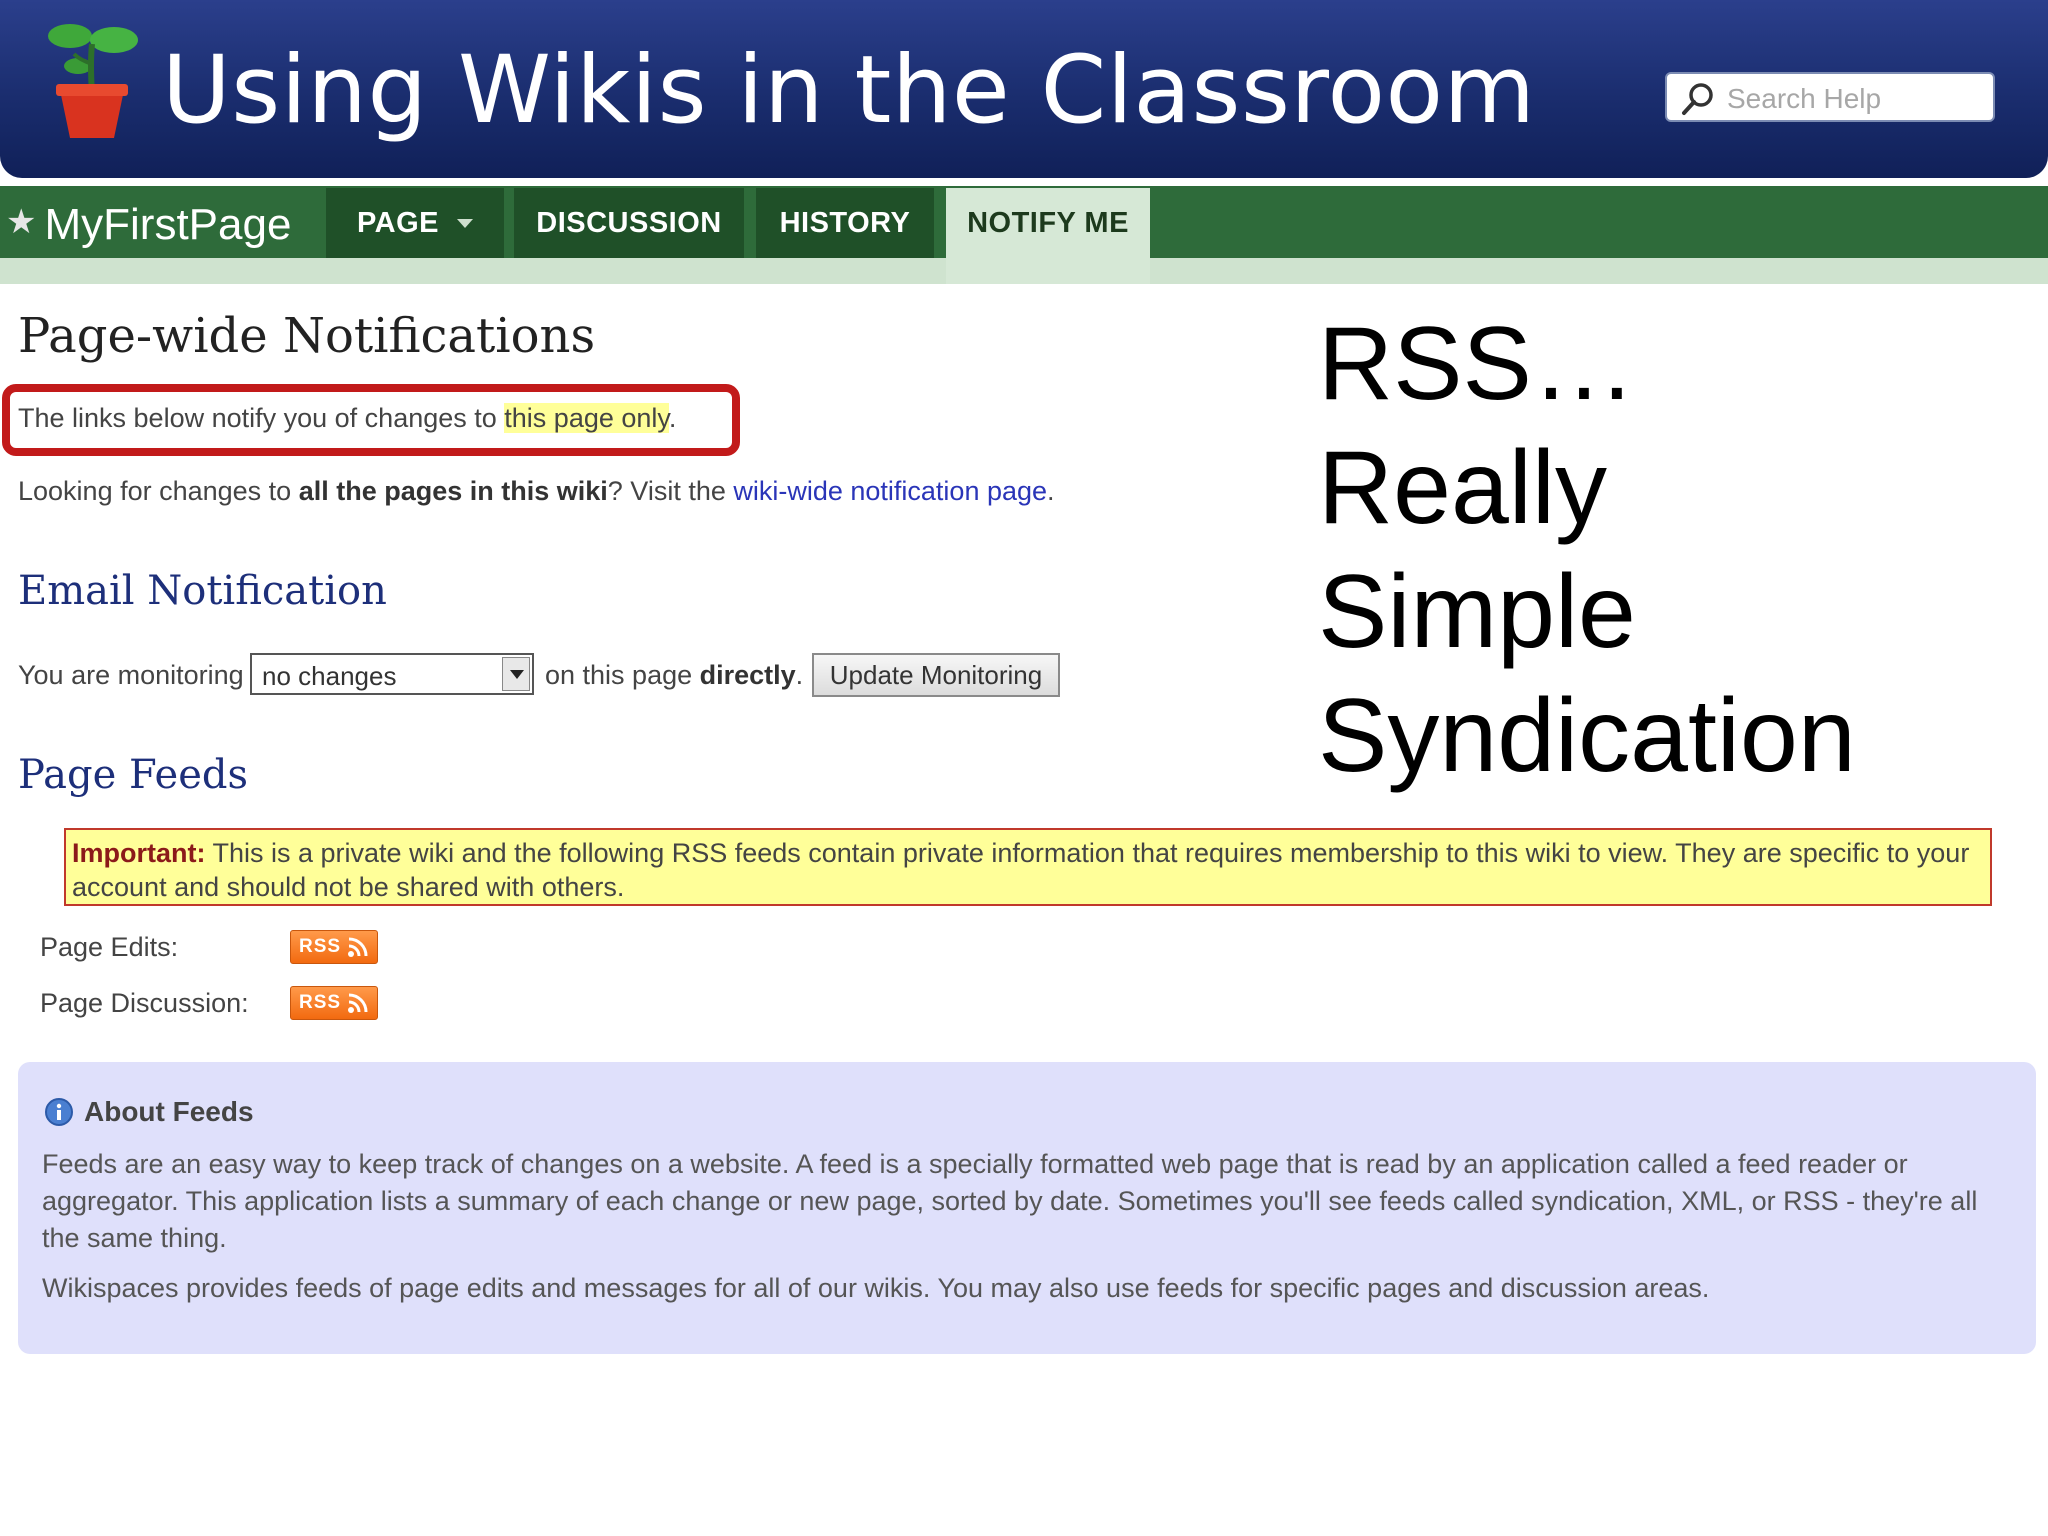  I want to click on page-name: ★ MyFirstPage, so click(148, 222).